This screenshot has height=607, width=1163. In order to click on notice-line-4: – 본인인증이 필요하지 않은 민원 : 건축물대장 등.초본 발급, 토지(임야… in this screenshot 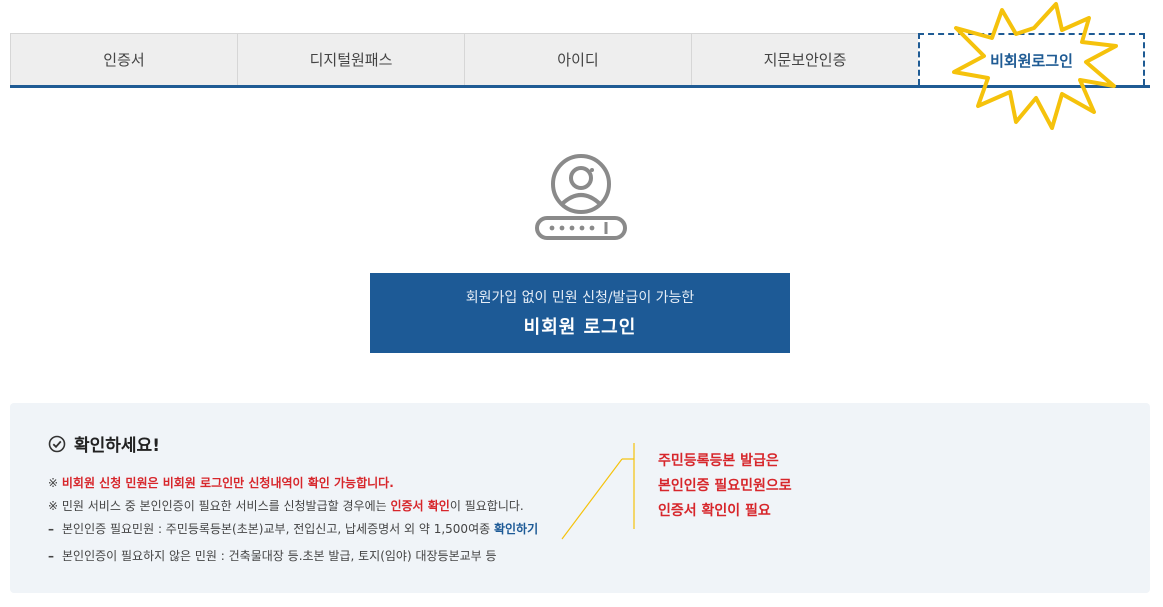, I will do `click(272, 555)`.